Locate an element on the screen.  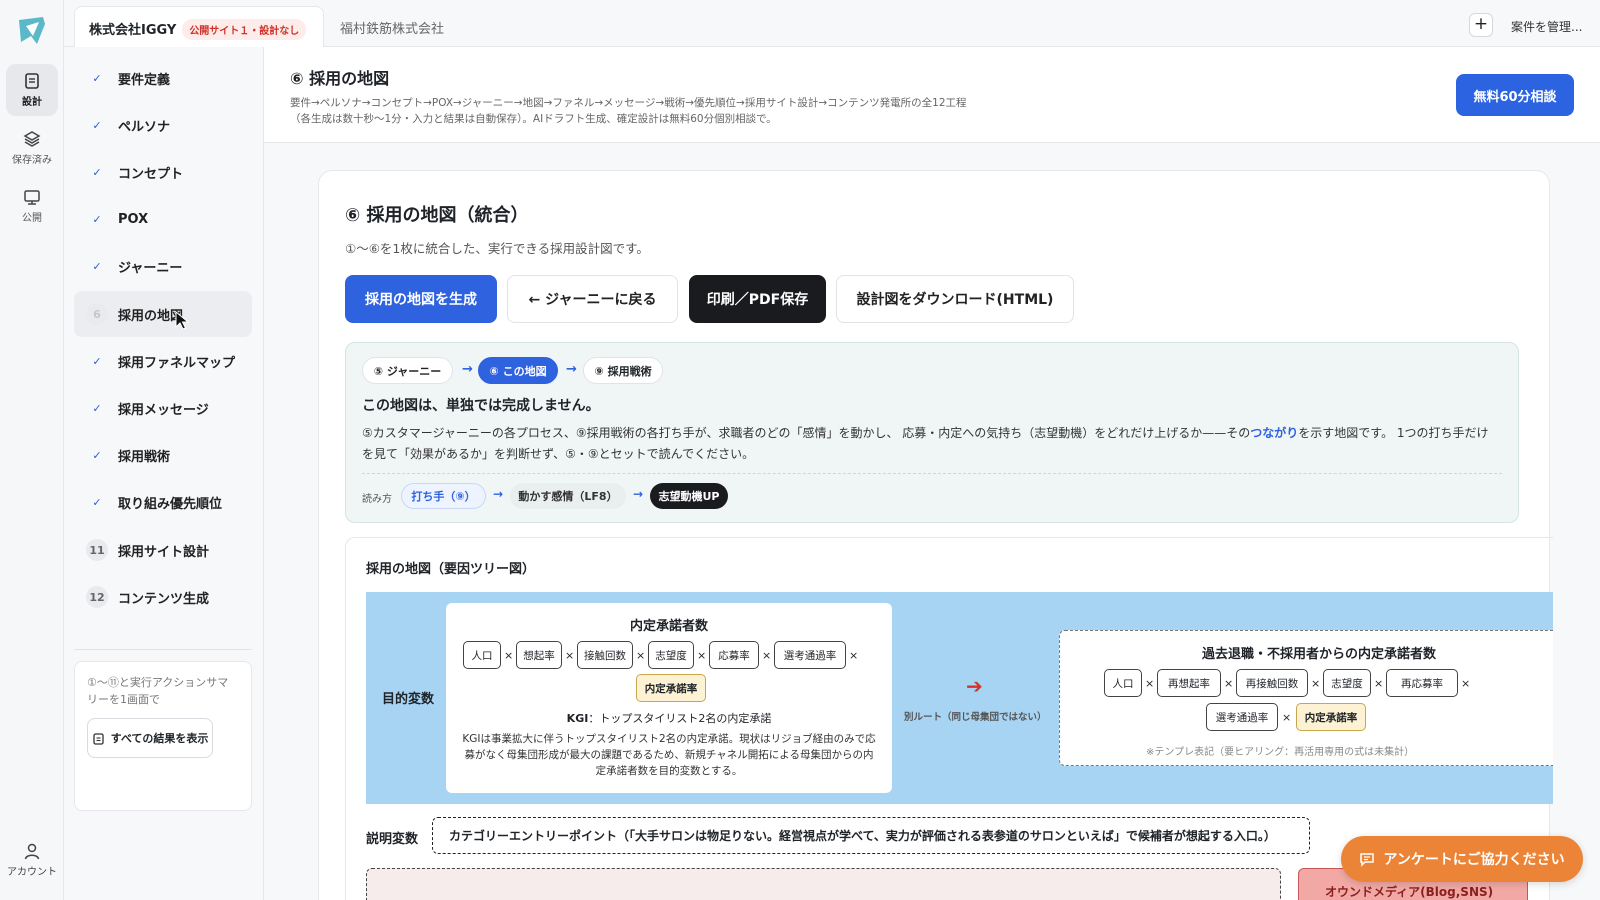
show-all-results-button: すべての結果を表示 is located at coordinates (150, 738).